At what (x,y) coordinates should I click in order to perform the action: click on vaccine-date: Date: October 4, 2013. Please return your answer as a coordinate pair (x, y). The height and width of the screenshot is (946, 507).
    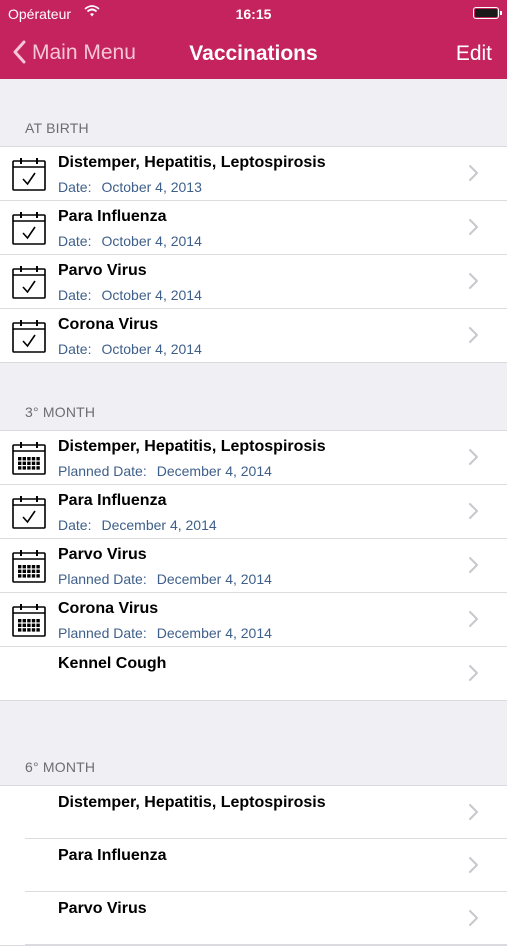
    Looking at the image, I should click on (130, 187).